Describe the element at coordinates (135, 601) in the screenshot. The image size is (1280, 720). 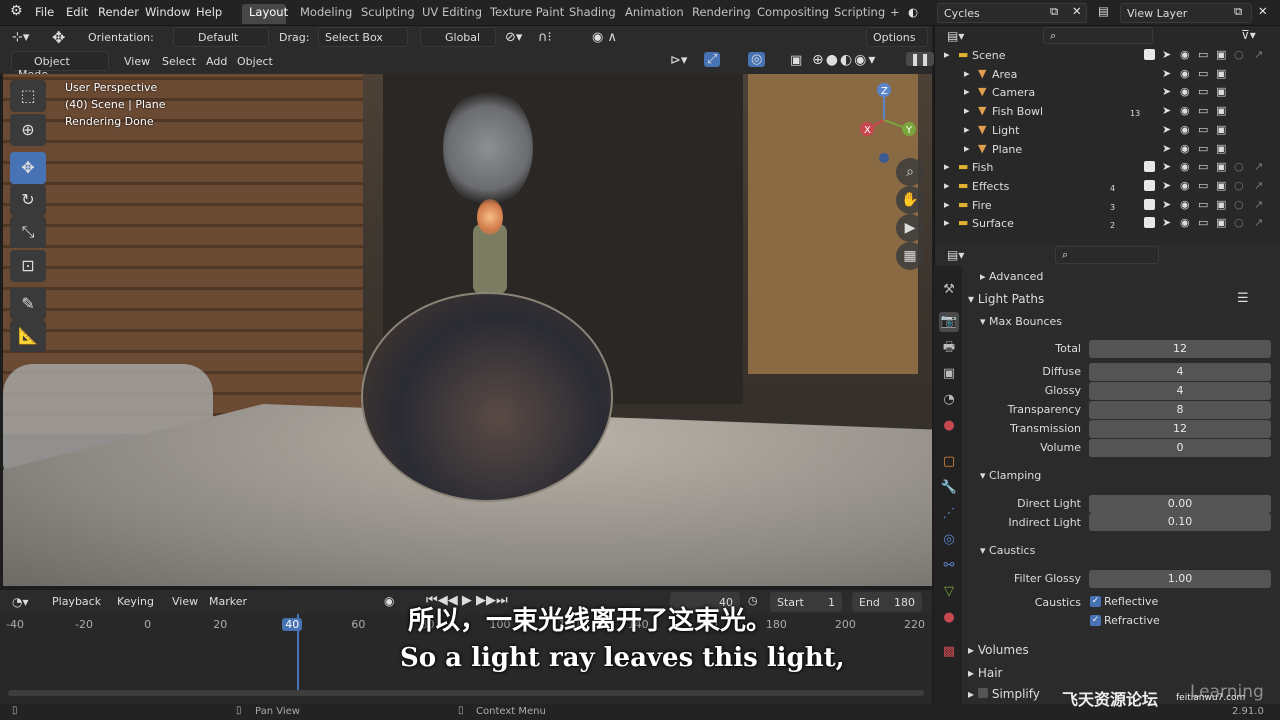
I see `menu-keying: Keying` at that location.